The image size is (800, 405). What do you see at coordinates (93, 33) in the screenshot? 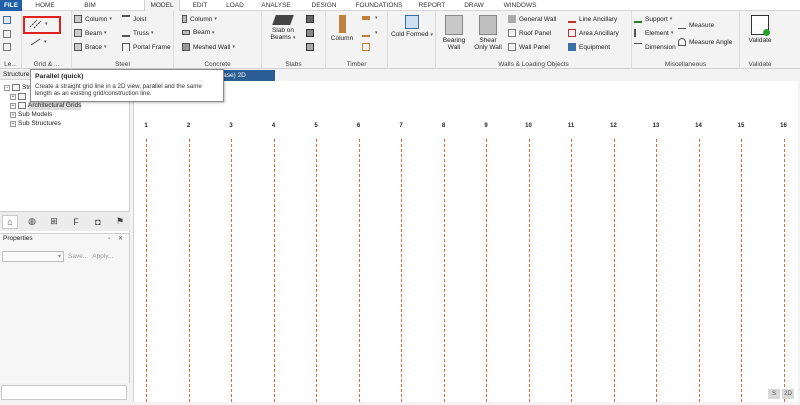
I see `steel-beam-label: Beam` at bounding box center [93, 33].